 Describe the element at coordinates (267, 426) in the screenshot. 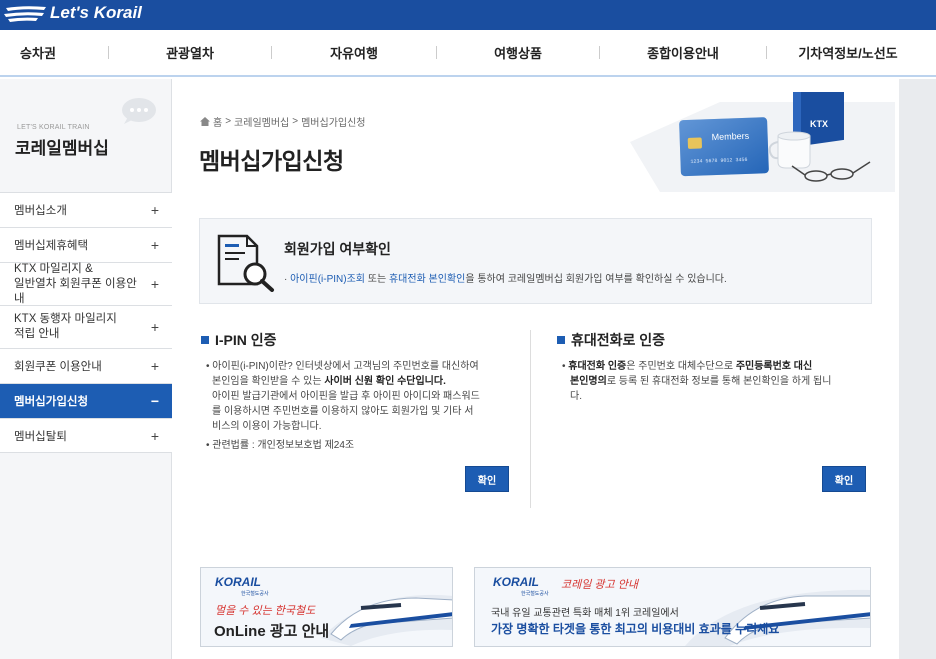

I see `ipin-desc-line: 비스의 이용이 가능합니다.` at that location.